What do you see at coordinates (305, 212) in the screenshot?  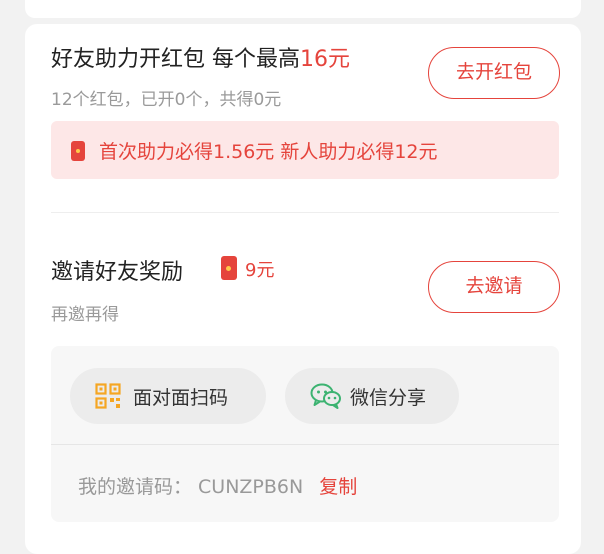 I see `section-divider` at bounding box center [305, 212].